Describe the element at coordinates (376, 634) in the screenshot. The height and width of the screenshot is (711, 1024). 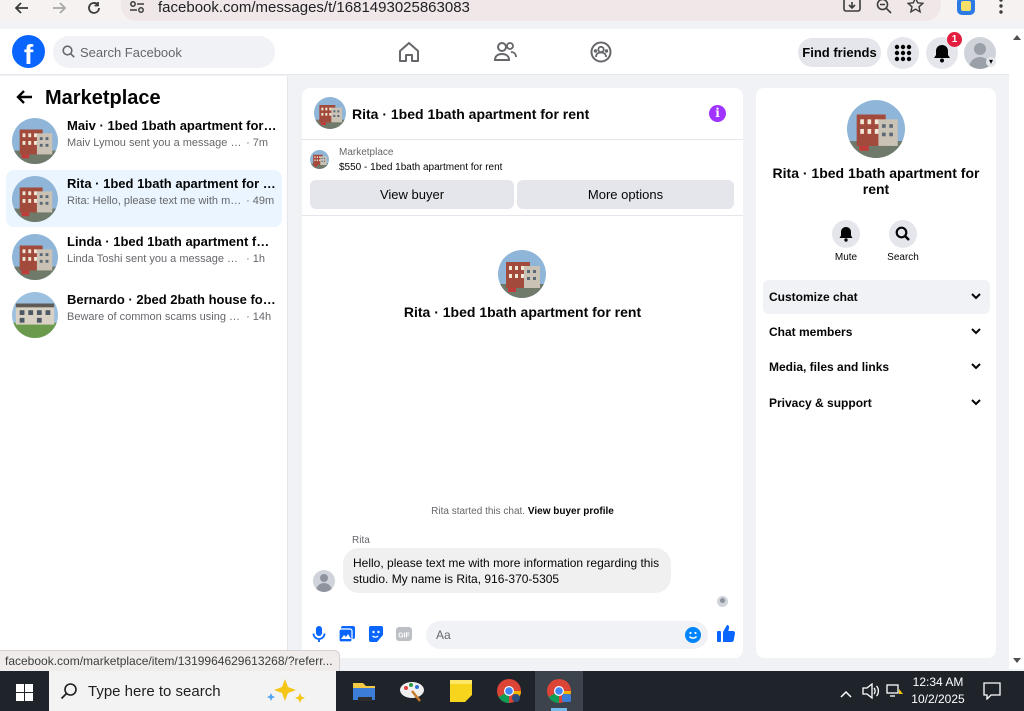
I see `sticker-icon` at that location.